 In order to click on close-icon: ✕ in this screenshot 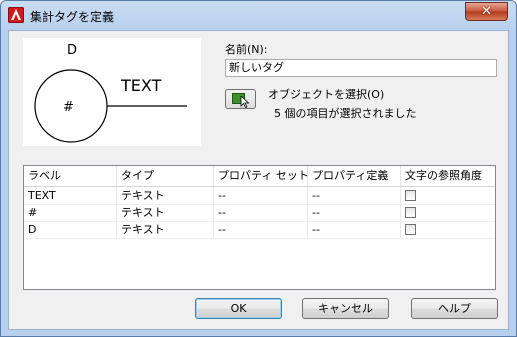, I will do `click(486, 11)`.